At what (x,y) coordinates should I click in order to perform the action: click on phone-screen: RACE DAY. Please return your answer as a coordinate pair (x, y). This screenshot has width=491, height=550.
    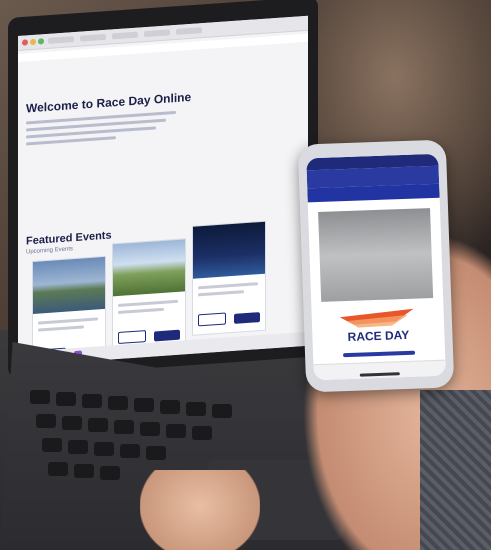
    Looking at the image, I should click on (376, 267).